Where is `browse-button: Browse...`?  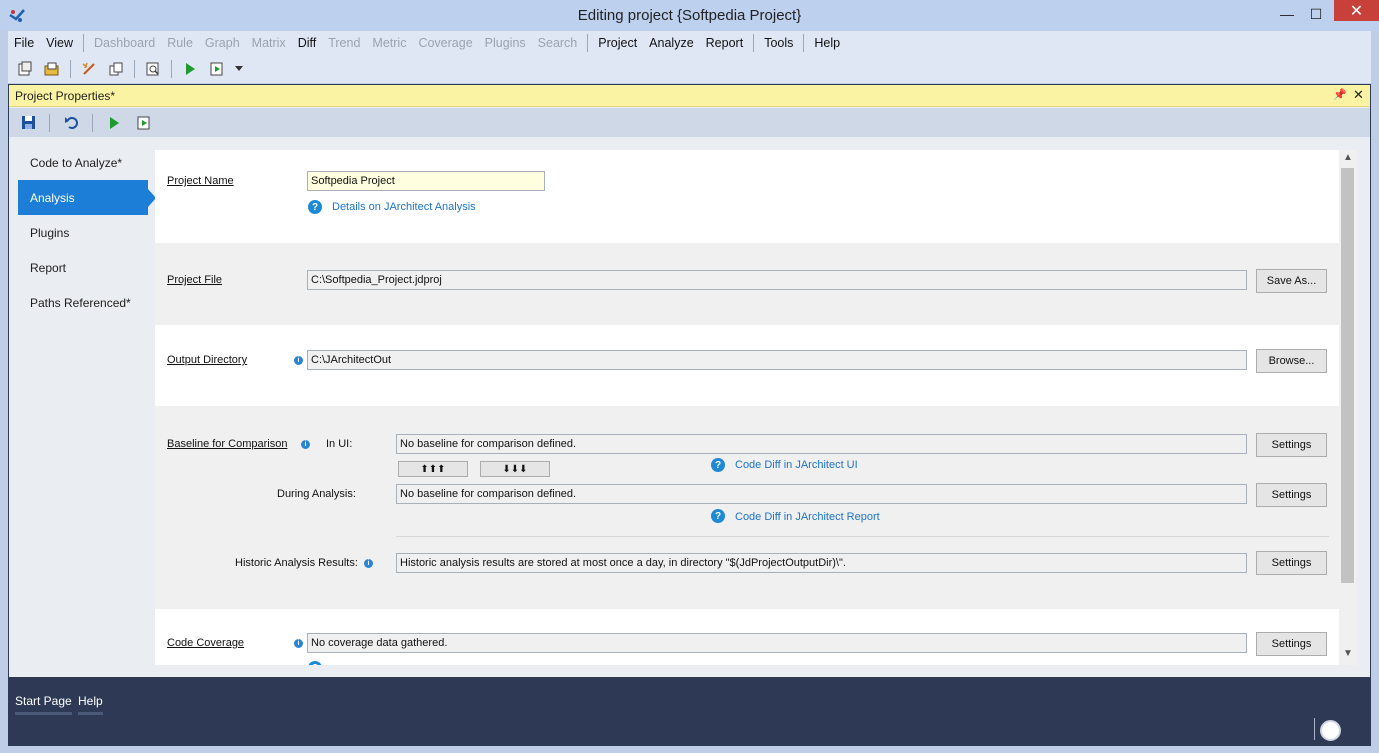
browse-button: Browse... is located at coordinates (1291, 361).